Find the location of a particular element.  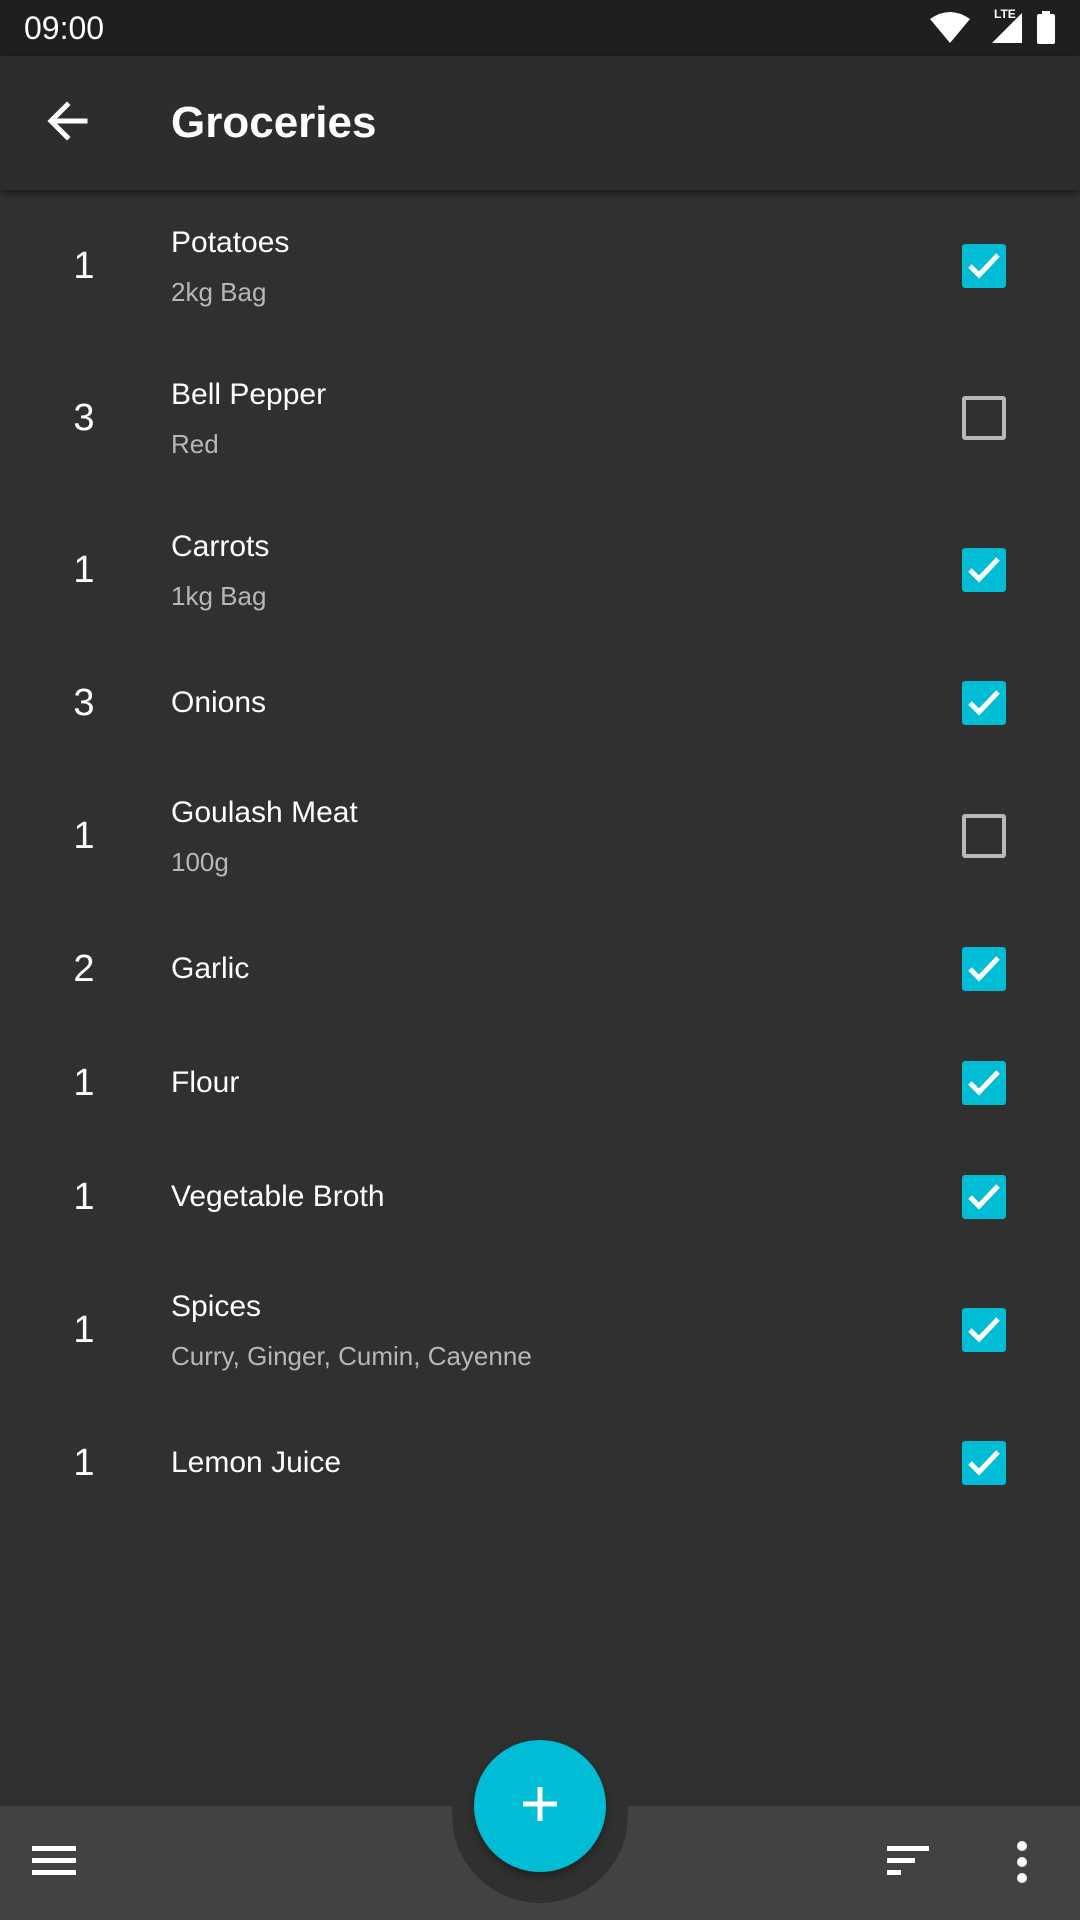

list-item: 1 Potatoes 2kg Bag is located at coordinates (540, 266).